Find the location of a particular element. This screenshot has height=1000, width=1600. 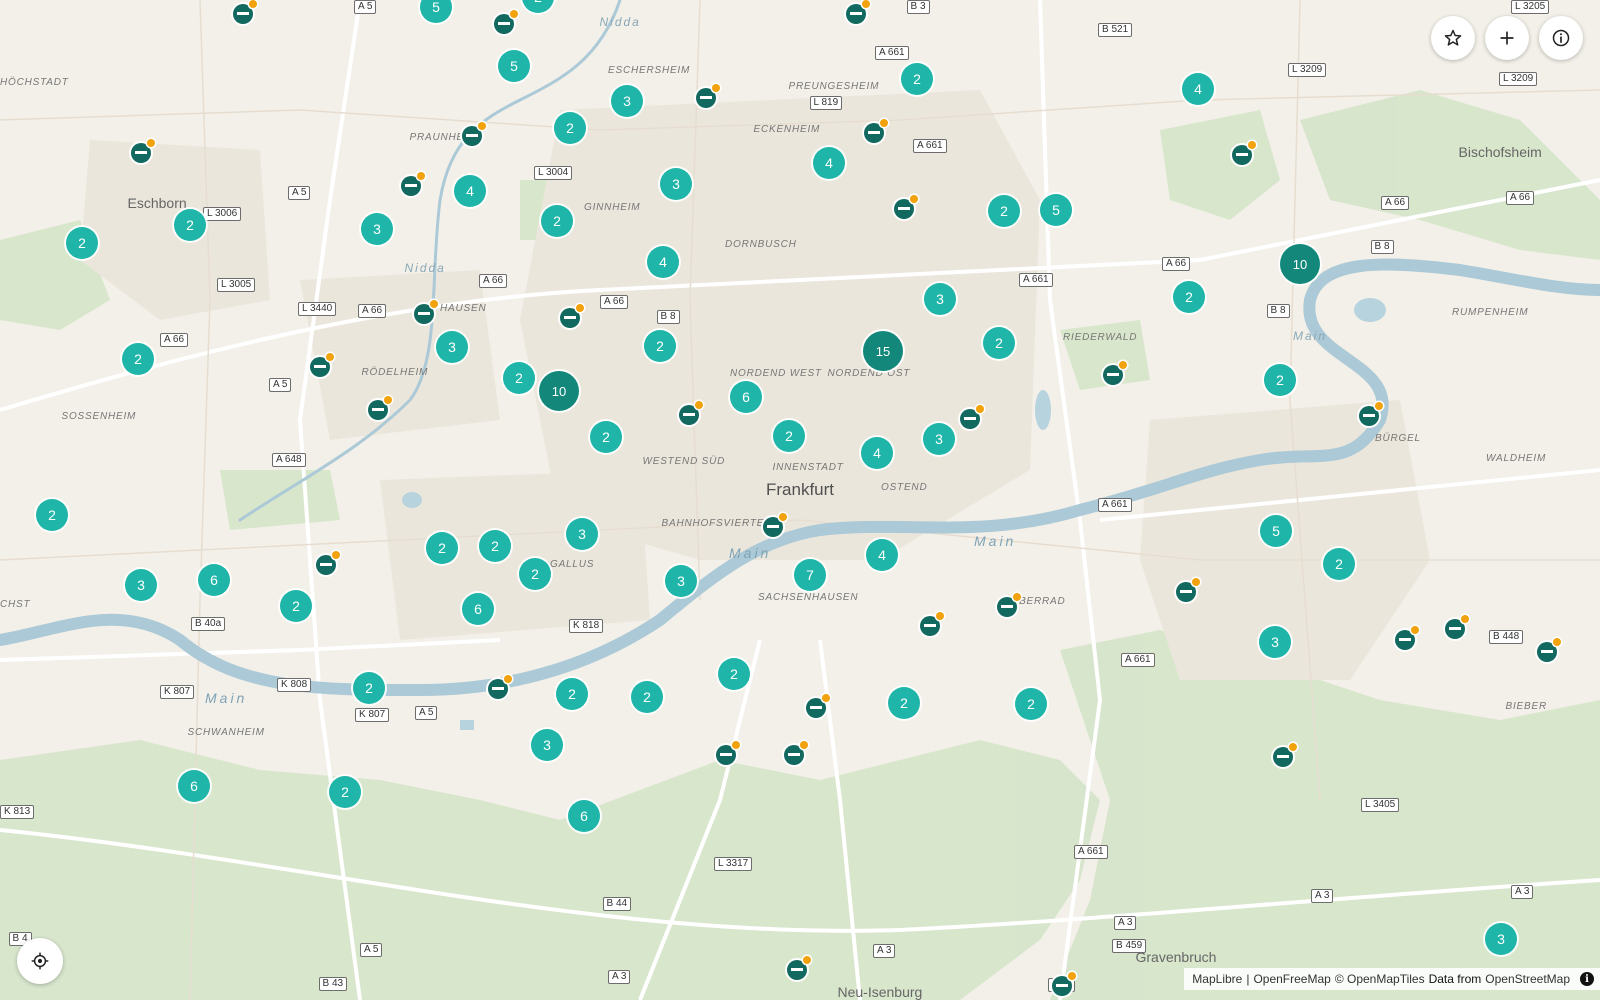

cluster-marker: 15 is located at coordinates (883, 351).